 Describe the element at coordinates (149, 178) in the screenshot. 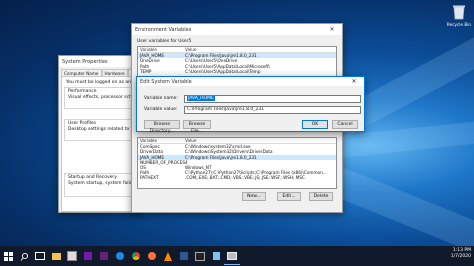

I see `row-name: PATHEXT` at that location.